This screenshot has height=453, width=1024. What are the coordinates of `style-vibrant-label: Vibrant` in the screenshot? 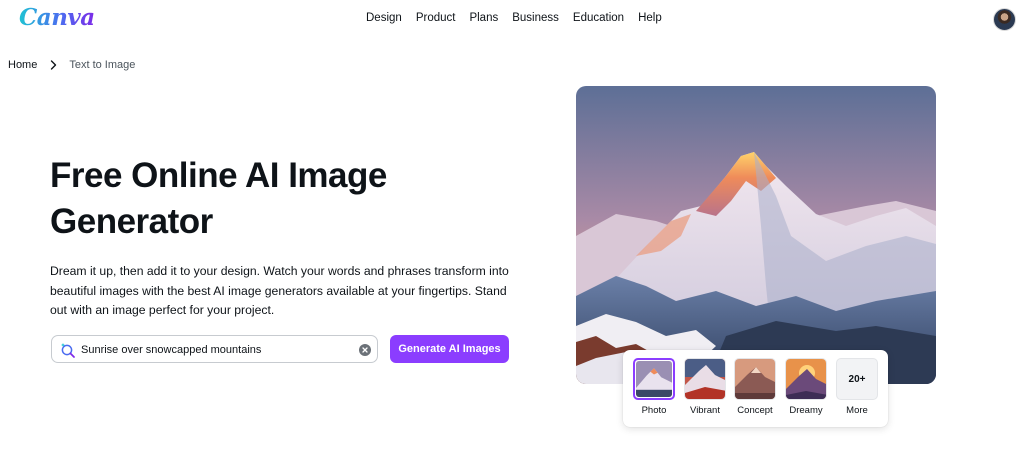 It's located at (705, 410).